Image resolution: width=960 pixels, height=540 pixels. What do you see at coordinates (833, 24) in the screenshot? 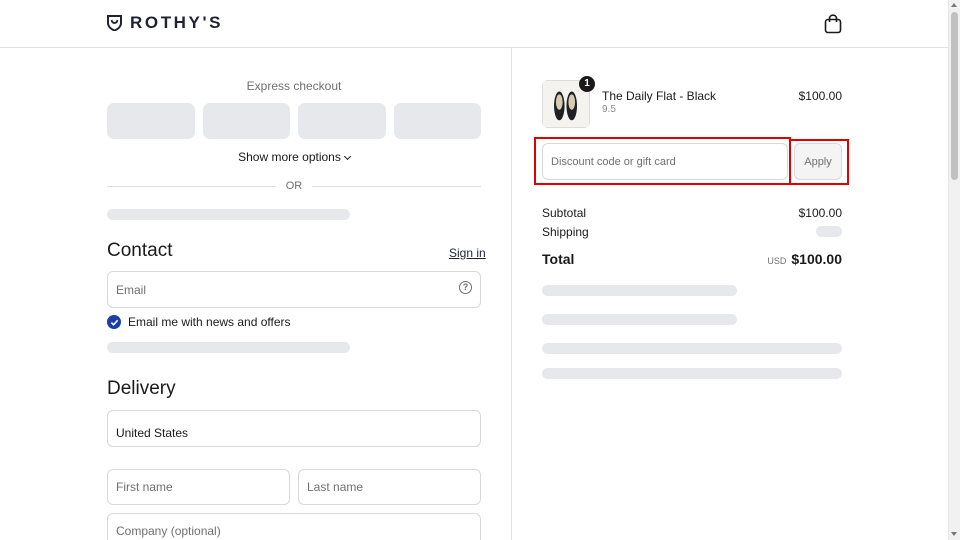
I see `shopping-bag-icon` at bounding box center [833, 24].